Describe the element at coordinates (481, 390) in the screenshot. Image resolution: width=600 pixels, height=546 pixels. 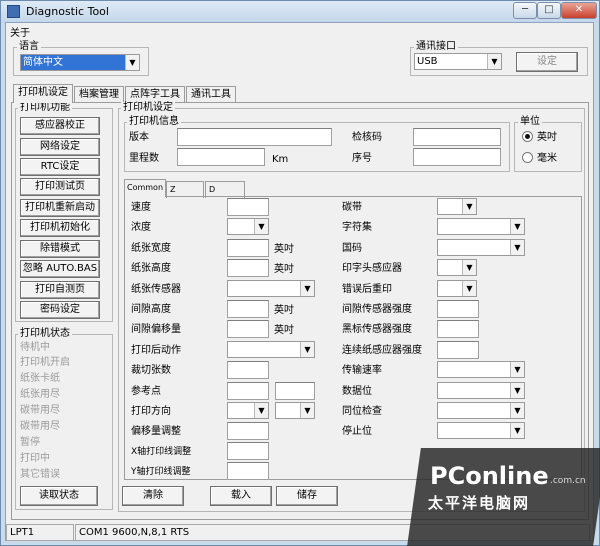
I see `data-bits-select: ▼` at that location.